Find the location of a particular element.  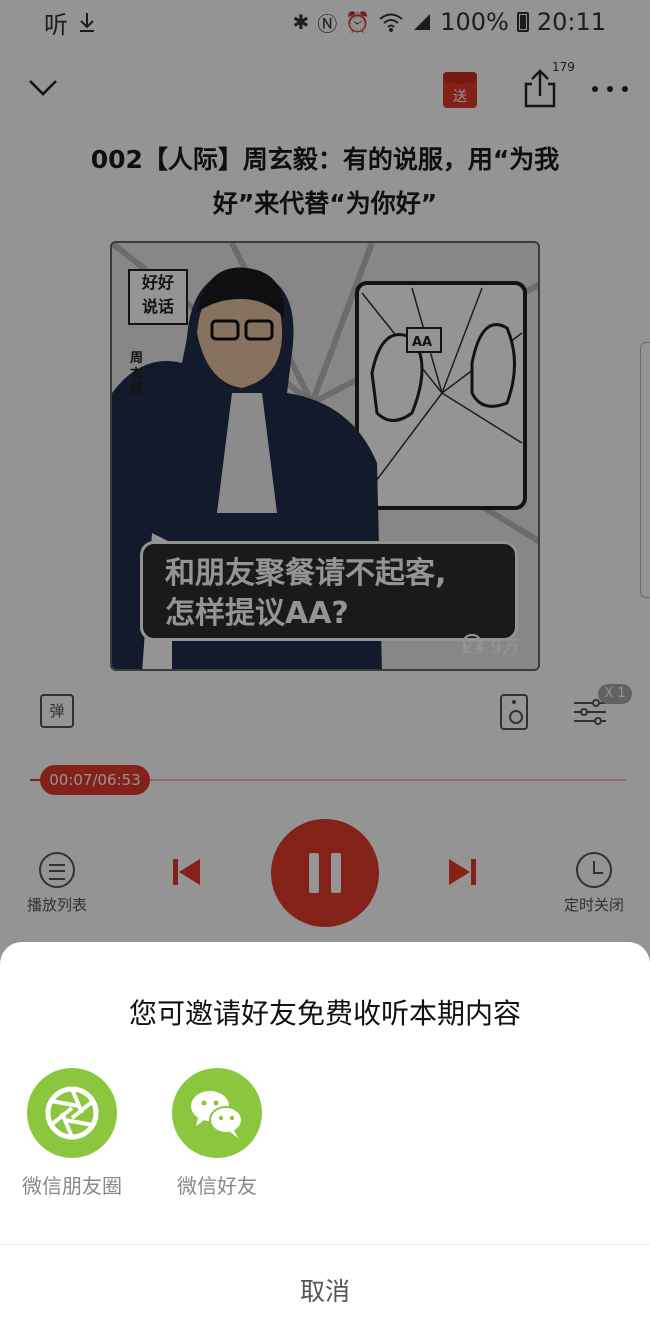

wechat-moments-icon is located at coordinates (72, 1113).